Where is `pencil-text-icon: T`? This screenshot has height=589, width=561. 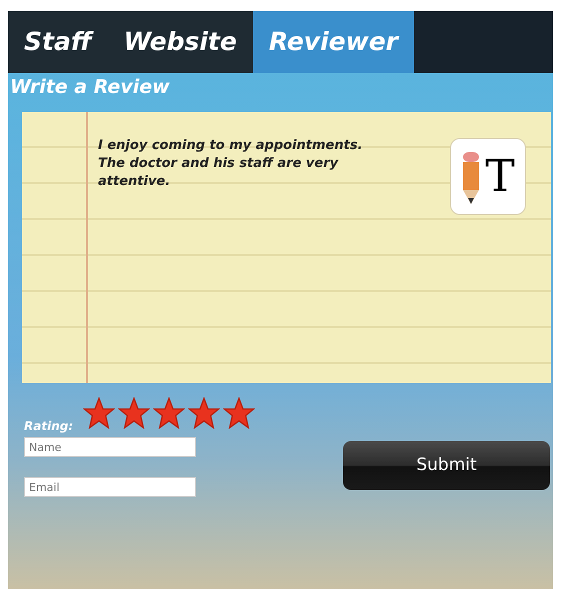 pencil-text-icon: T is located at coordinates (488, 176).